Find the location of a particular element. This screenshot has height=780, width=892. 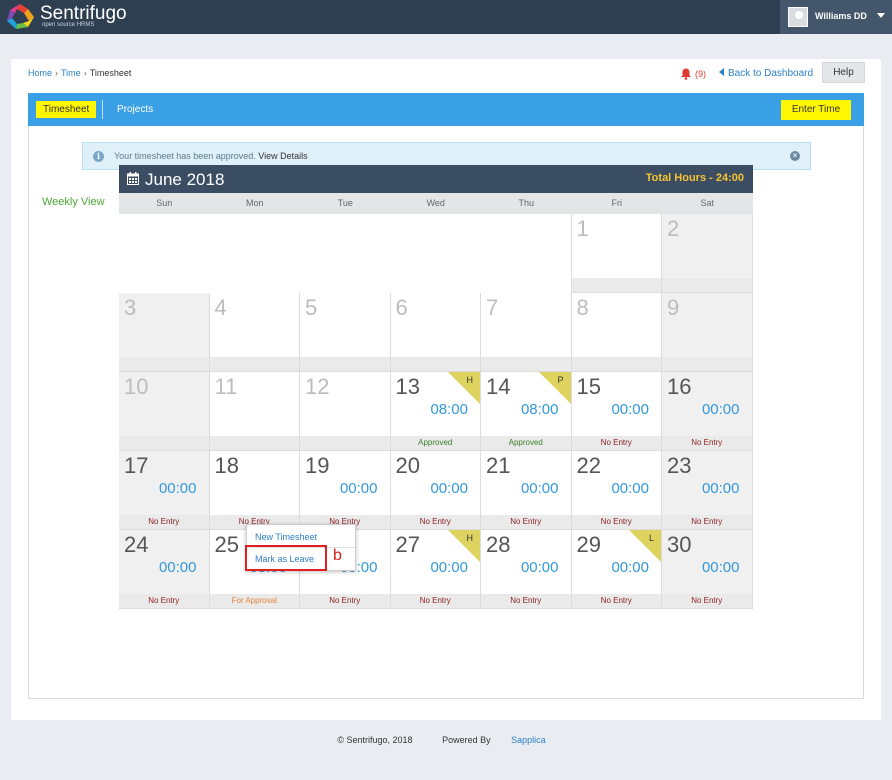

day-number: 6 is located at coordinates (401, 307).